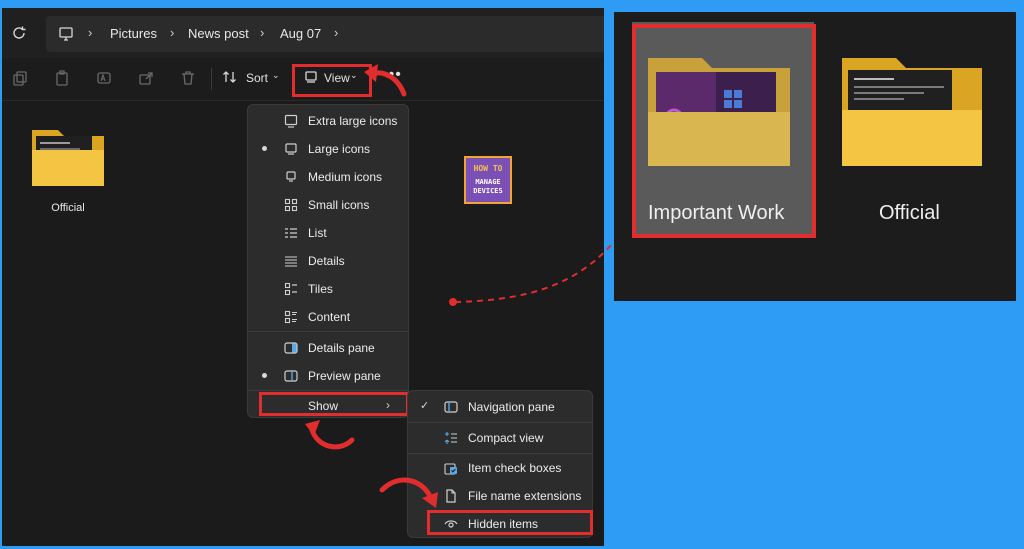 The height and width of the screenshot is (549, 1024). Describe the element at coordinates (724, 131) in the screenshot. I see `highlight-box-important-work` at that location.